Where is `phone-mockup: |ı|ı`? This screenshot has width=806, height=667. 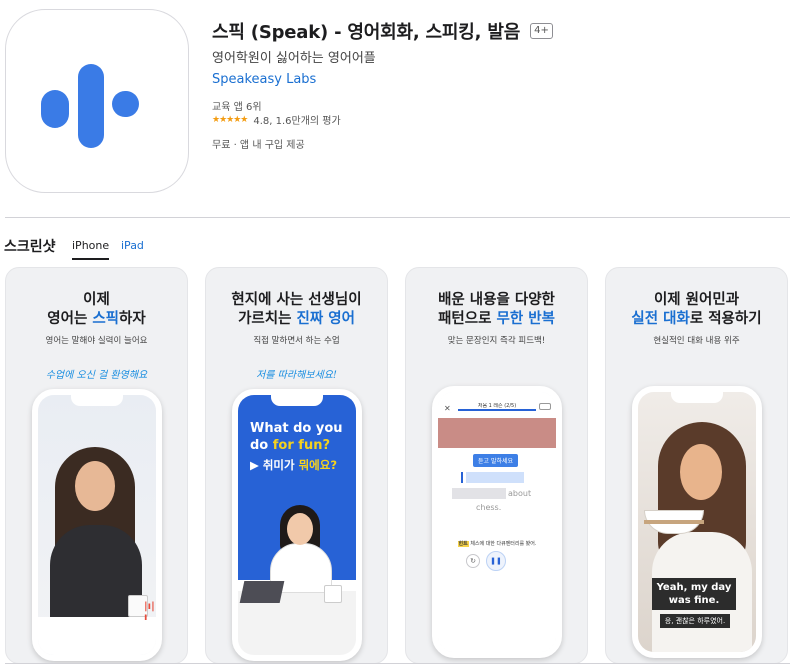
phone-mockup: |ı|ı is located at coordinates (97, 525).